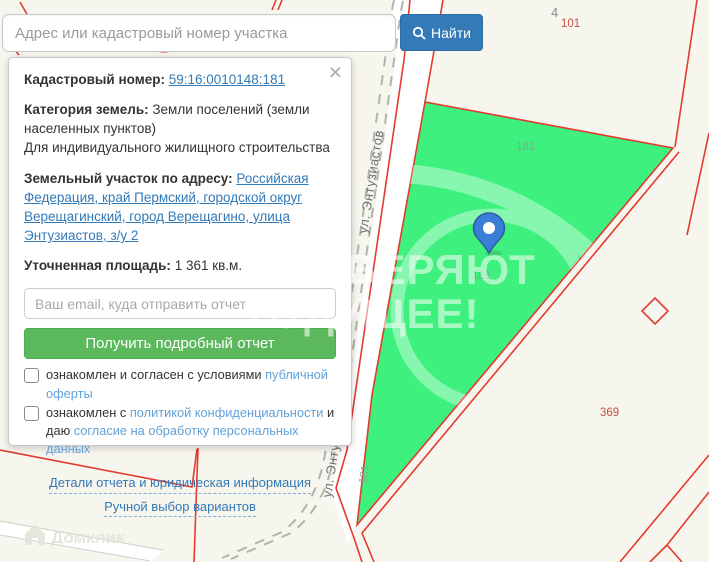 The image size is (709, 562). I want to click on privacy-policy-link: политикой конфиденциальности, so click(227, 412).